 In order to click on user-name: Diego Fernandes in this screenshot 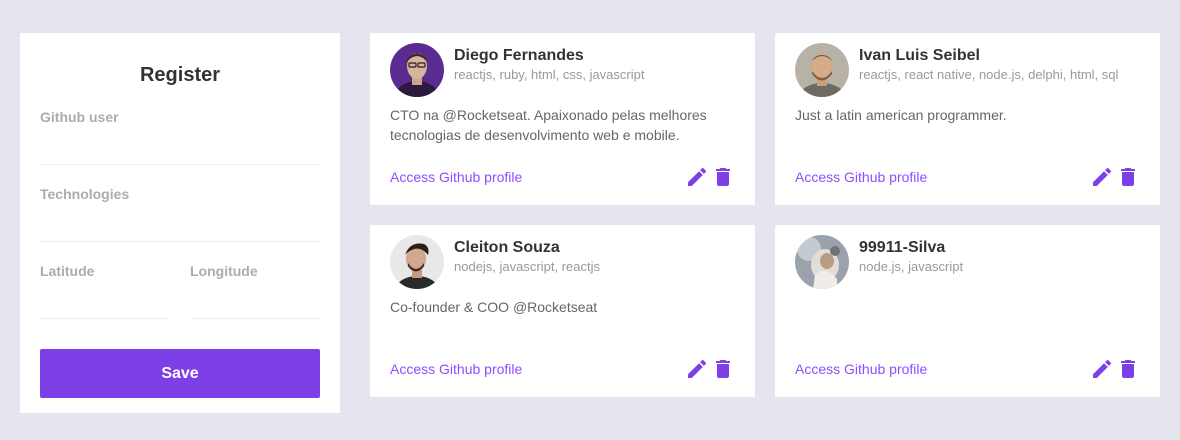, I will do `click(519, 55)`.